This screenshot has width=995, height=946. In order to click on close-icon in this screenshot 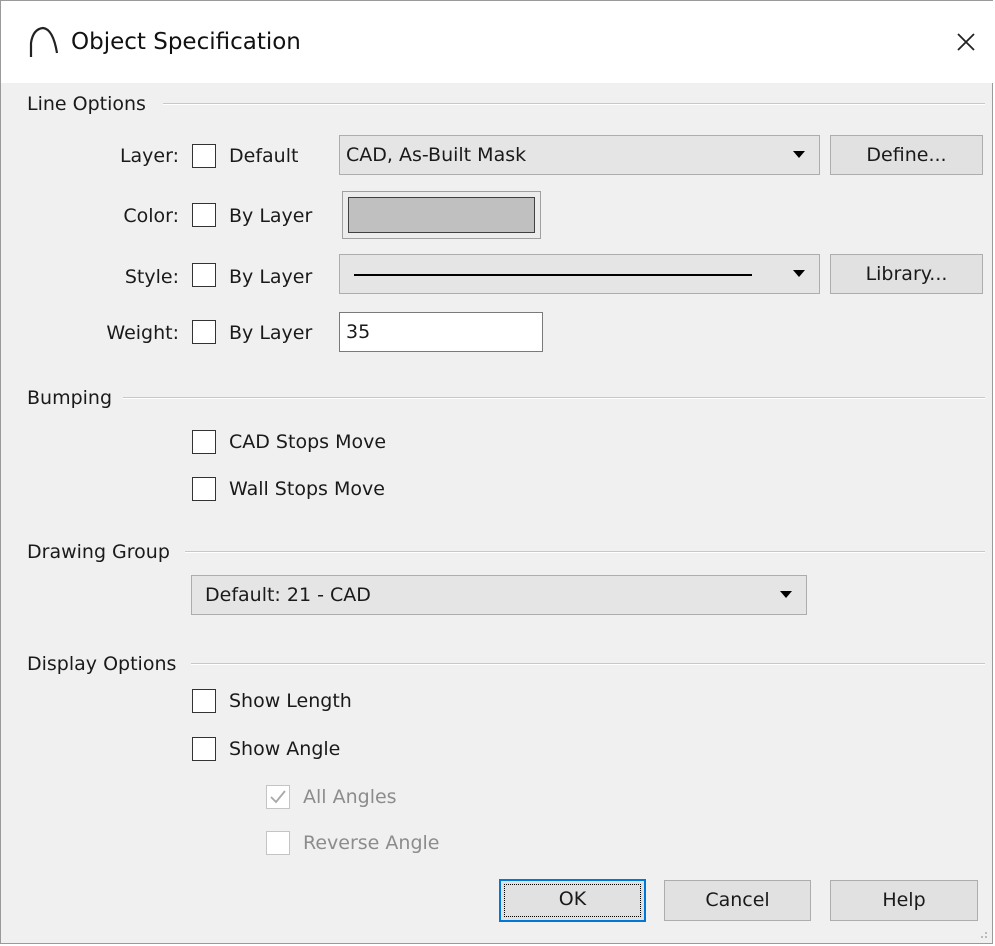, I will do `click(966, 42)`.